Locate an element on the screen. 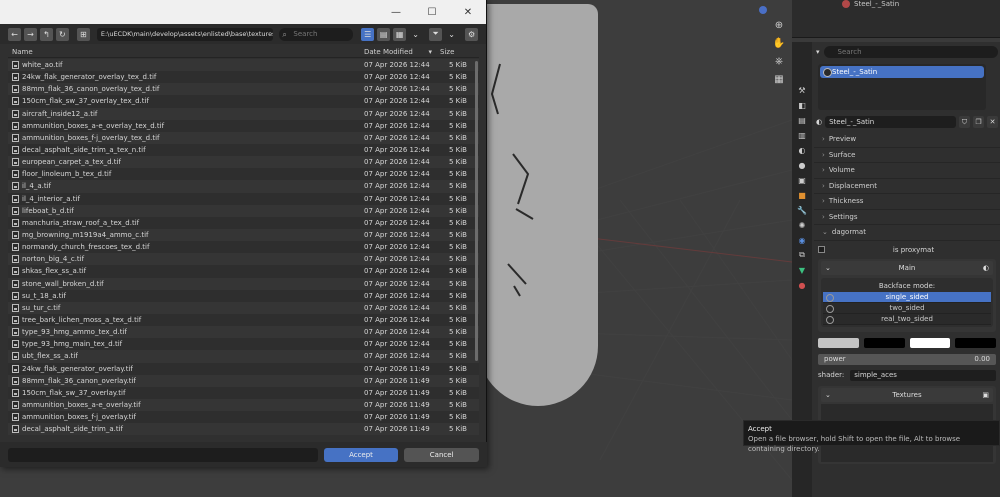 Image resolution: width=1000 pixels, height=497 pixels. file-search-input: ⌕ Search is located at coordinates (316, 34).